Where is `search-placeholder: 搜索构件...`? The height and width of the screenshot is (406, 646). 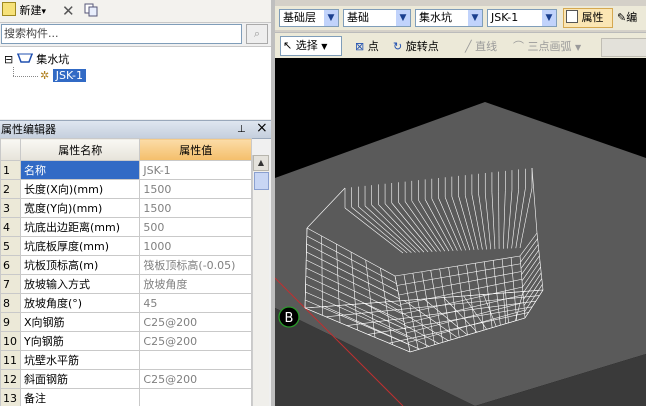 search-placeholder: 搜索构件... is located at coordinates (31, 33).